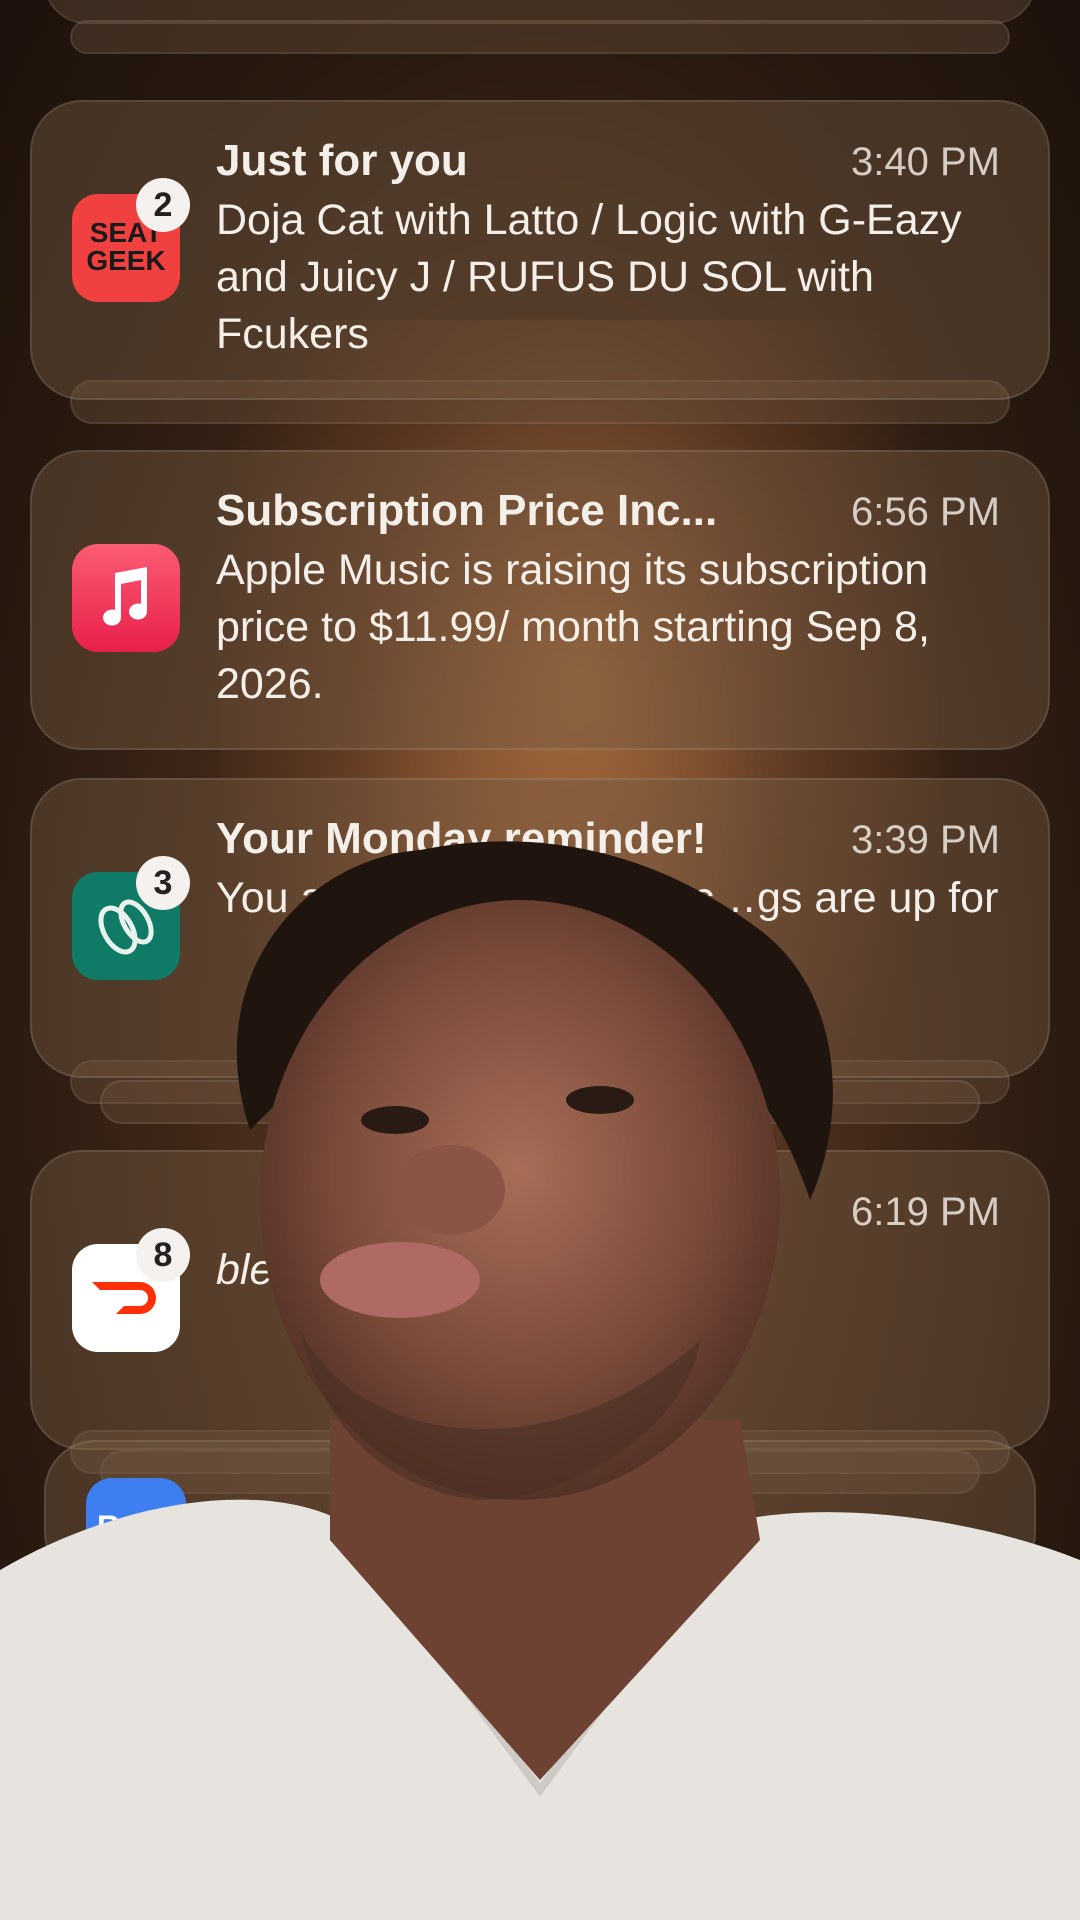 This screenshot has width=1080, height=1920. What do you see at coordinates (540, 1512) in the screenshot?
I see `notification-reps: Reps "A to` at bounding box center [540, 1512].